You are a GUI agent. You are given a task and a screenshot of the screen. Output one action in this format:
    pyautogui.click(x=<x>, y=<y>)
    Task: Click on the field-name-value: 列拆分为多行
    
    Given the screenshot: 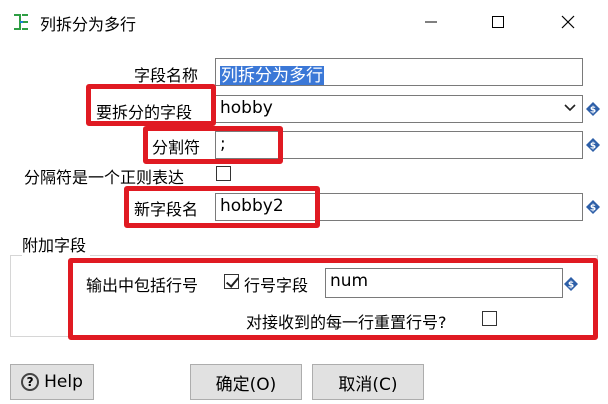 What is the action you would take?
    pyautogui.click(x=272, y=76)
    